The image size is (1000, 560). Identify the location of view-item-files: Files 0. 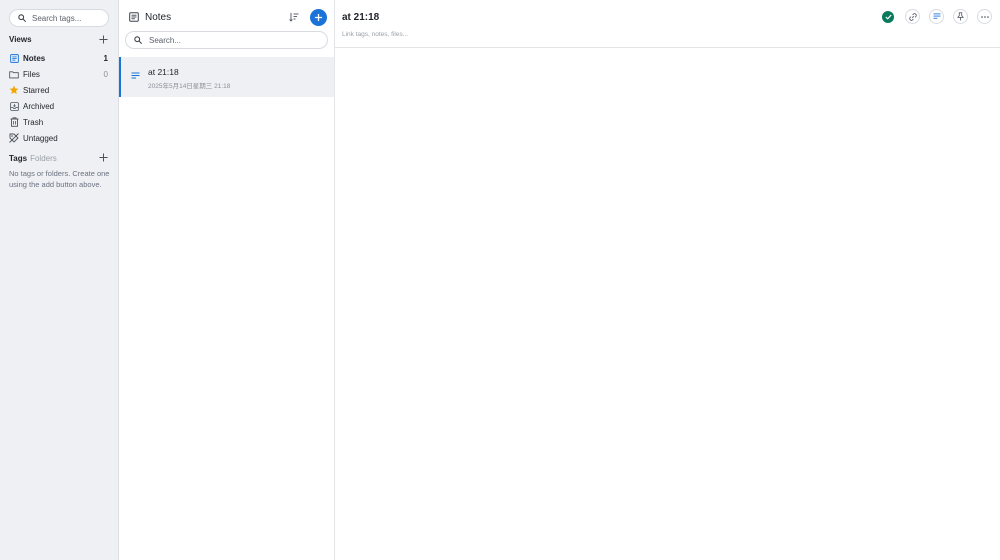
(59, 74).